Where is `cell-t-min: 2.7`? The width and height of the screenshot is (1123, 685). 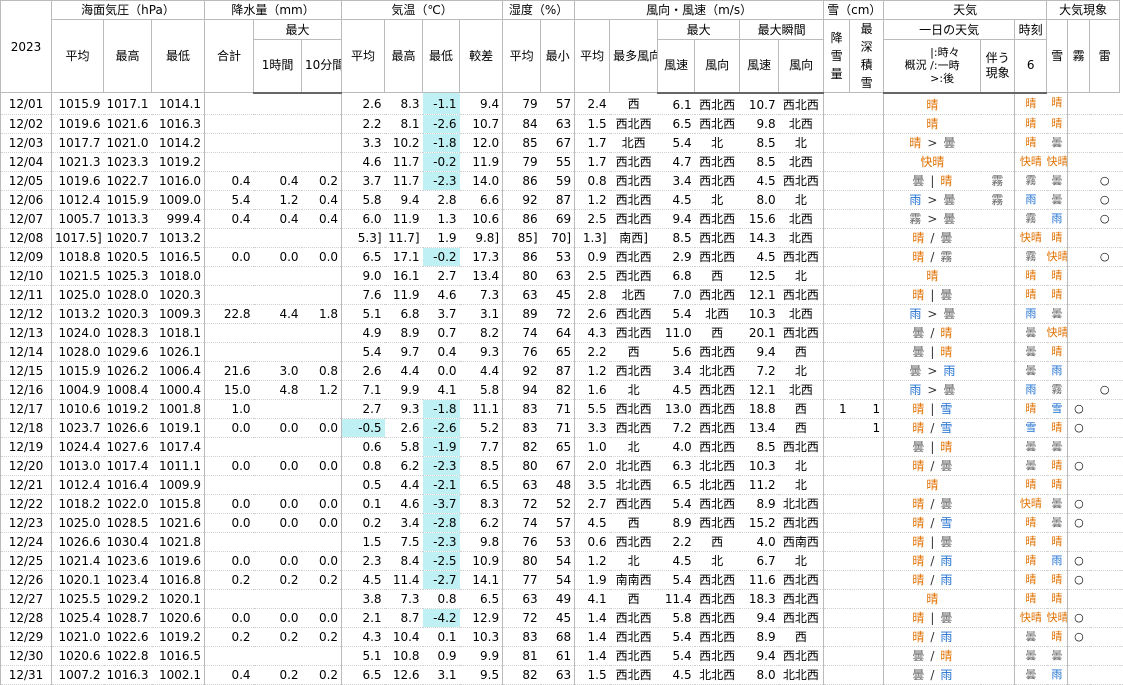 cell-t-min: 2.7 is located at coordinates (441, 275).